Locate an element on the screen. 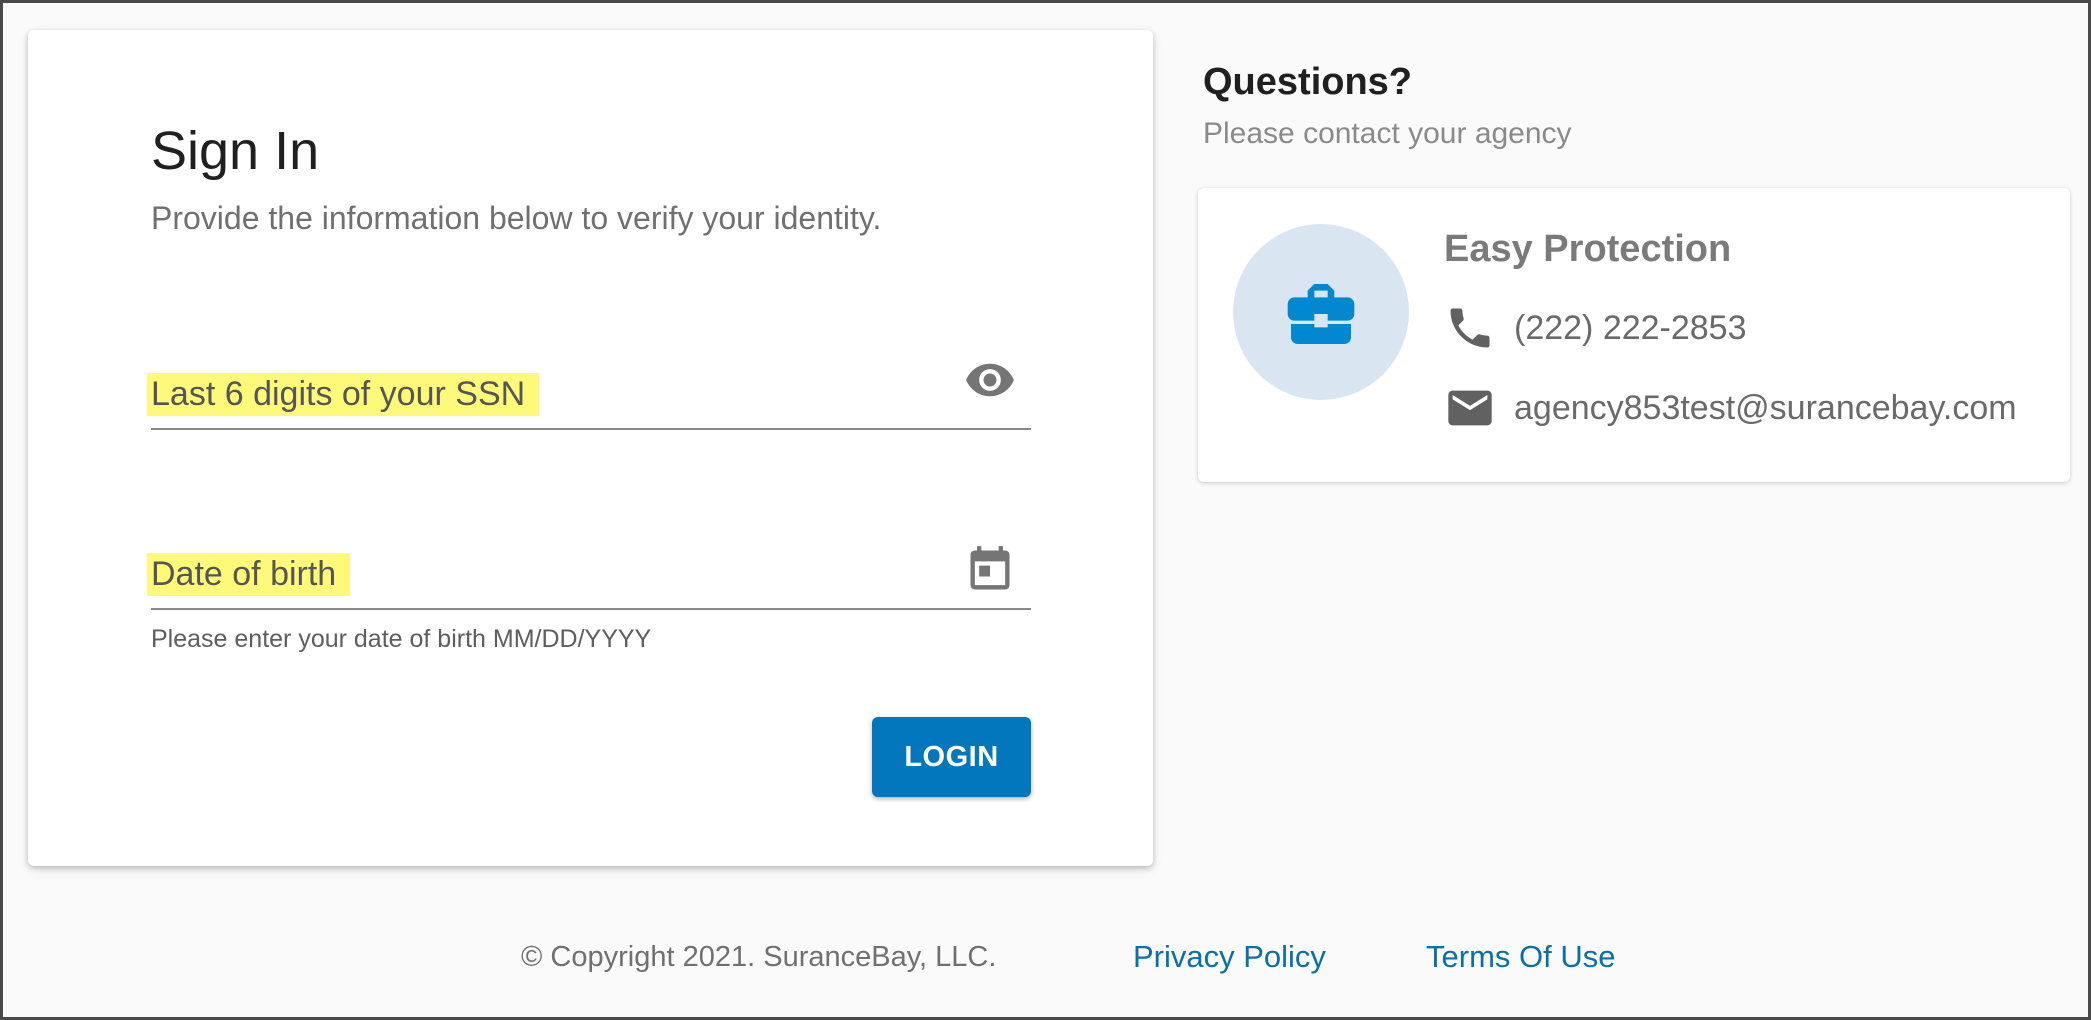 The image size is (2091, 1020). eye-icon is located at coordinates (990, 380).